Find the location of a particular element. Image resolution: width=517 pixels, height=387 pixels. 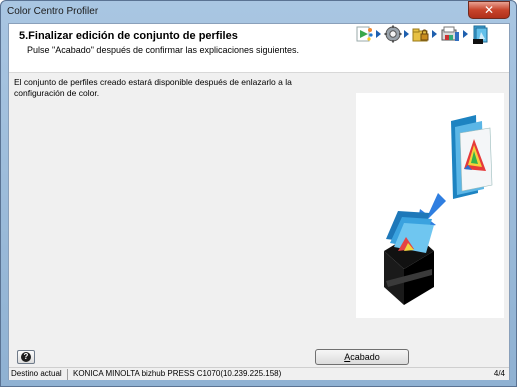

close-icon: ✕ is located at coordinates (489, 10).